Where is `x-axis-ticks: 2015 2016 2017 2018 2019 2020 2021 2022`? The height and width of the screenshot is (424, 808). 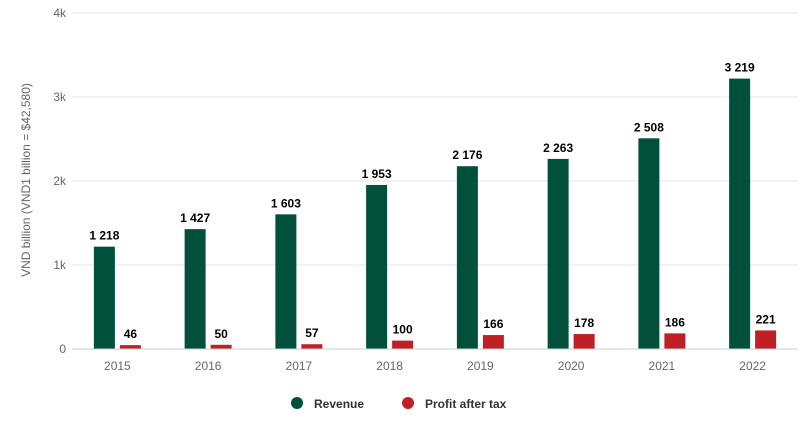
x-axis-ticks: 2015 2016 2017 2018 2019 2020 2021 2022 is located at coordinates (435, 366).